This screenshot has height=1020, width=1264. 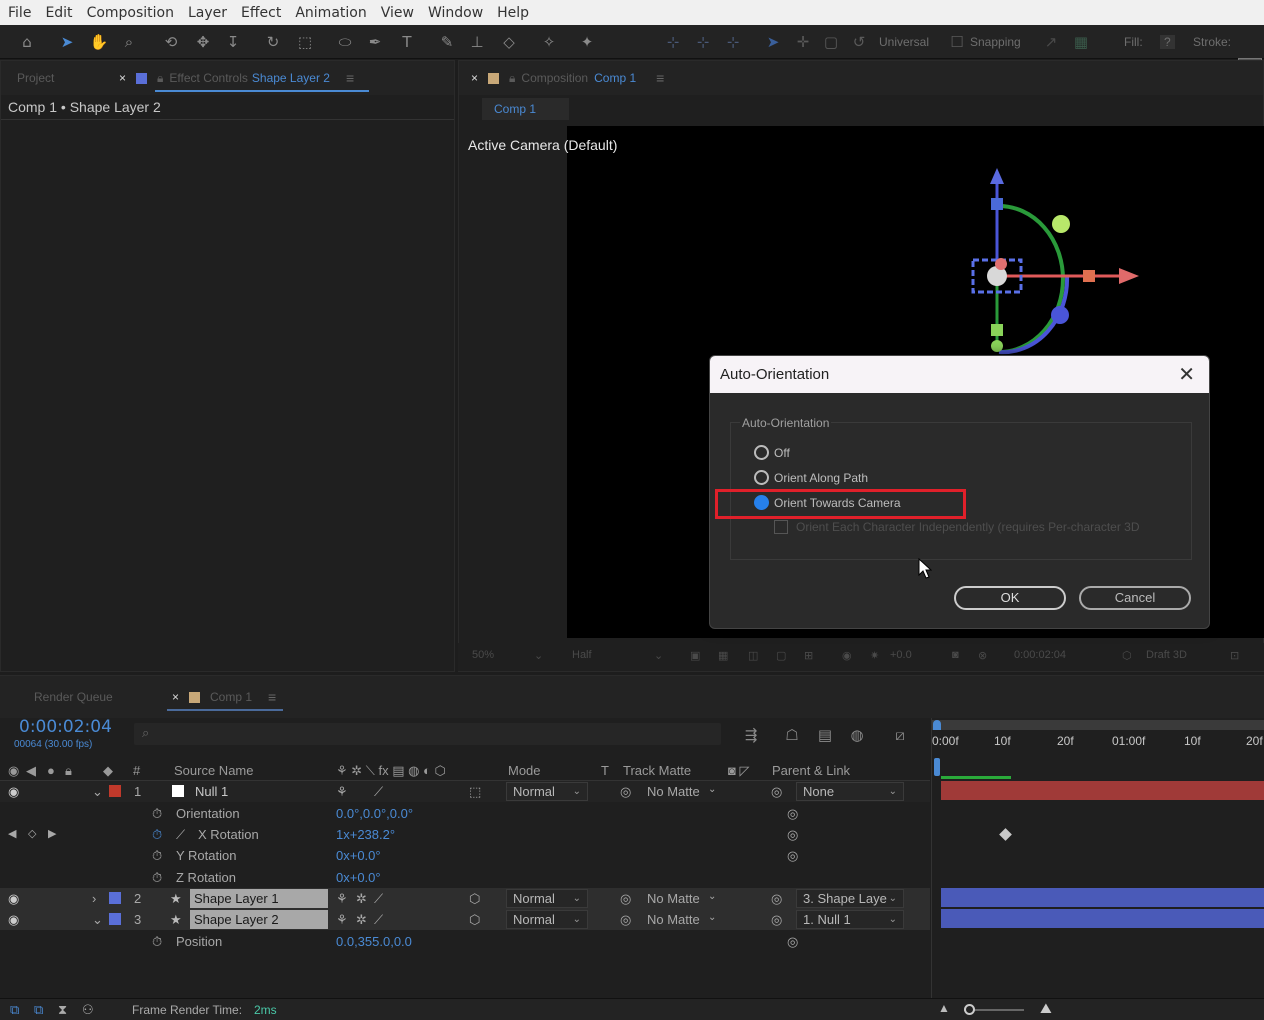 I want to click on tab-timeline-comp: Comp 1, so click(x=231, y=697).